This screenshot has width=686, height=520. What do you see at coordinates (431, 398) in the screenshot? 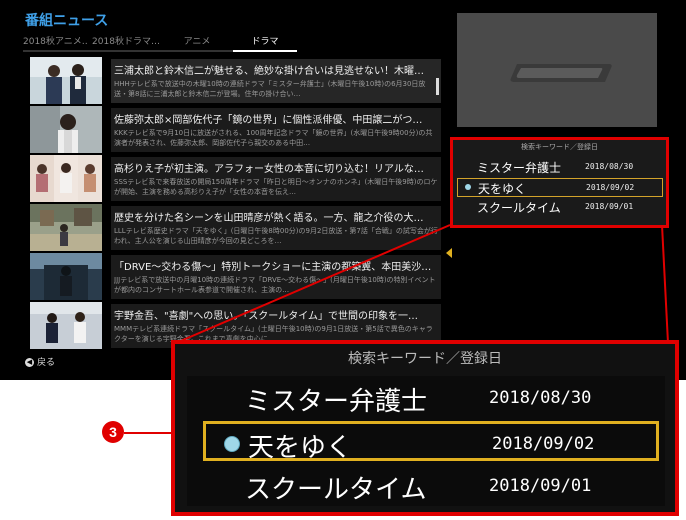
I see `zoom-keyword-row: ミスター弁護士 2018/08/30` at bounding box center [431, 398].